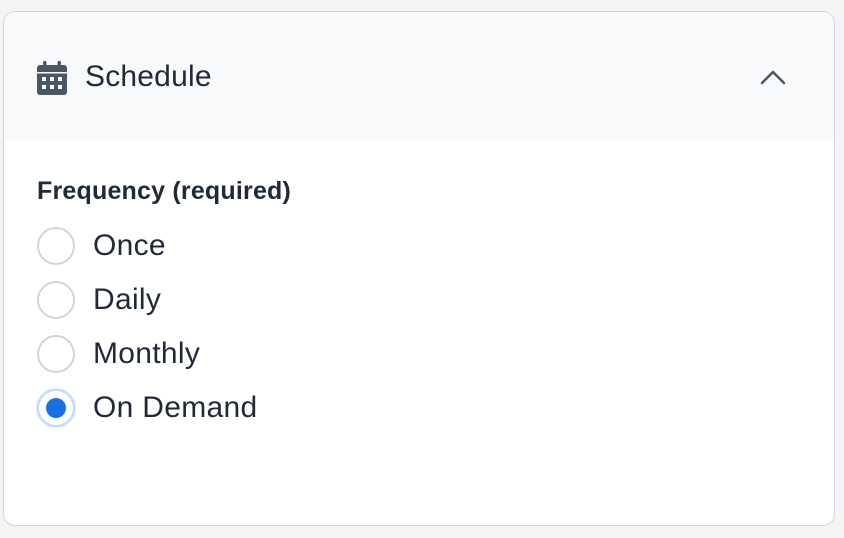  What do you see at coordinates (127, 299) in the screenshot?
I see `radio-label: Daily` at bounding box center [127, 299].